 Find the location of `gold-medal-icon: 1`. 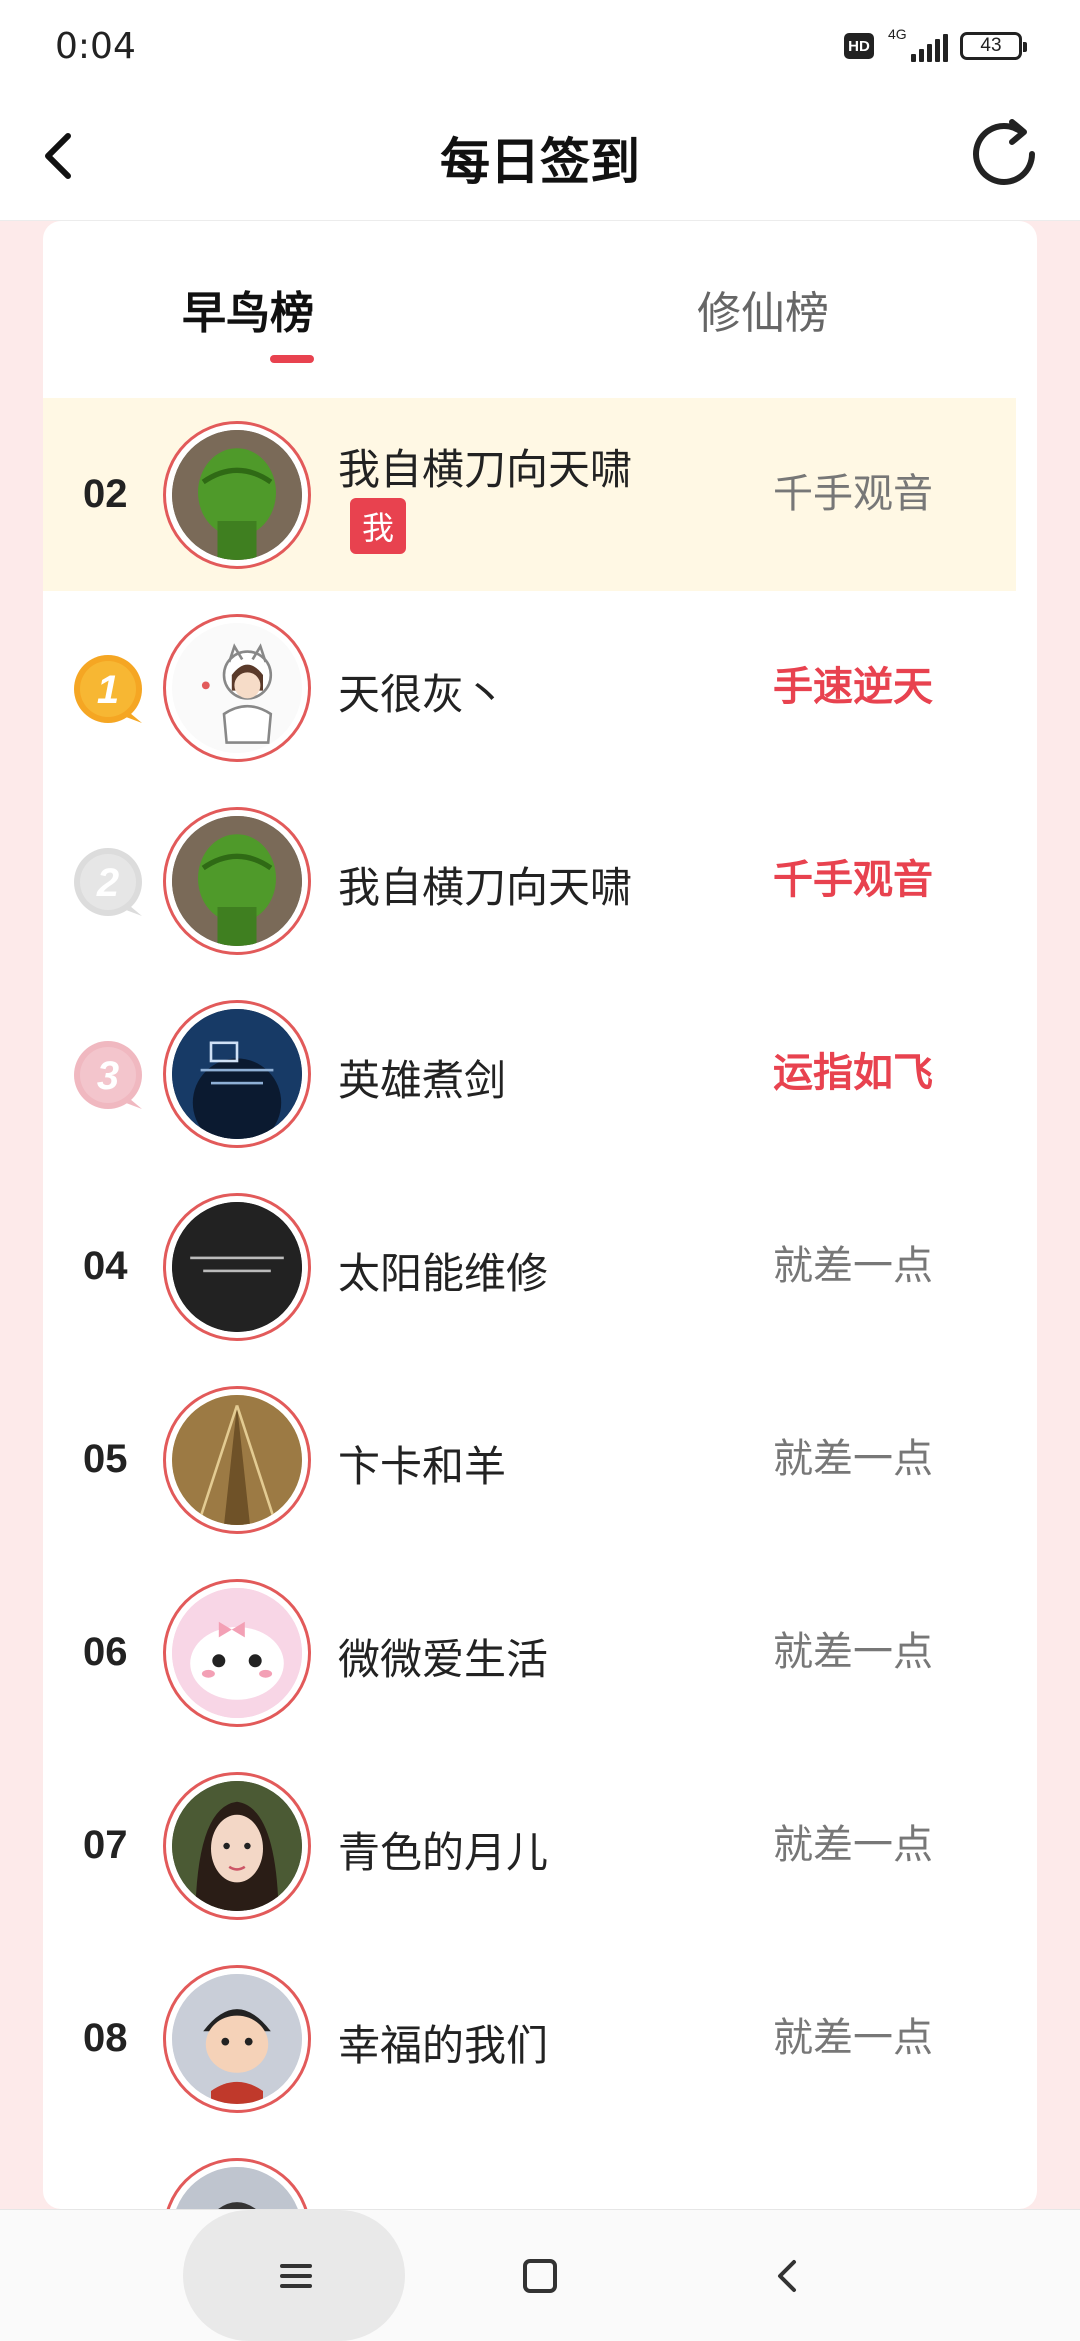

gold-medal-icon: 1 is located at coordinates (108, 689).